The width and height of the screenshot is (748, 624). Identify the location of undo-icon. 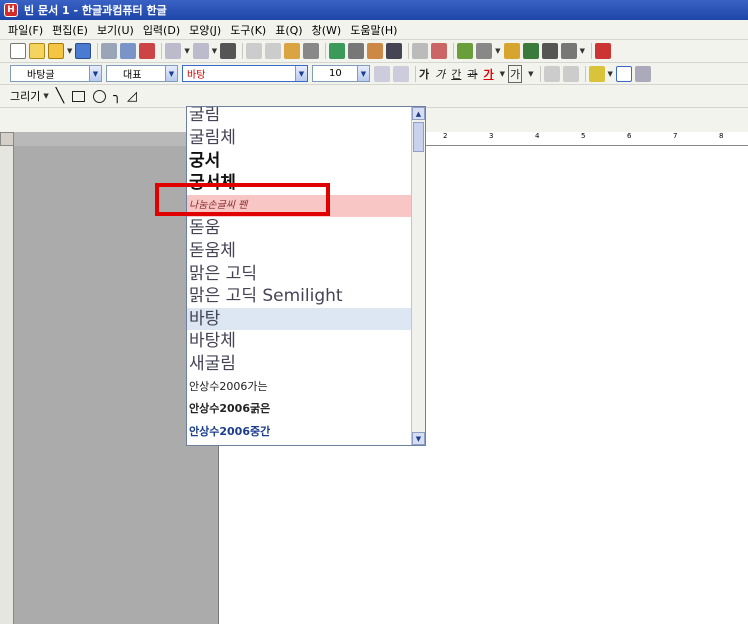
(173, 51).